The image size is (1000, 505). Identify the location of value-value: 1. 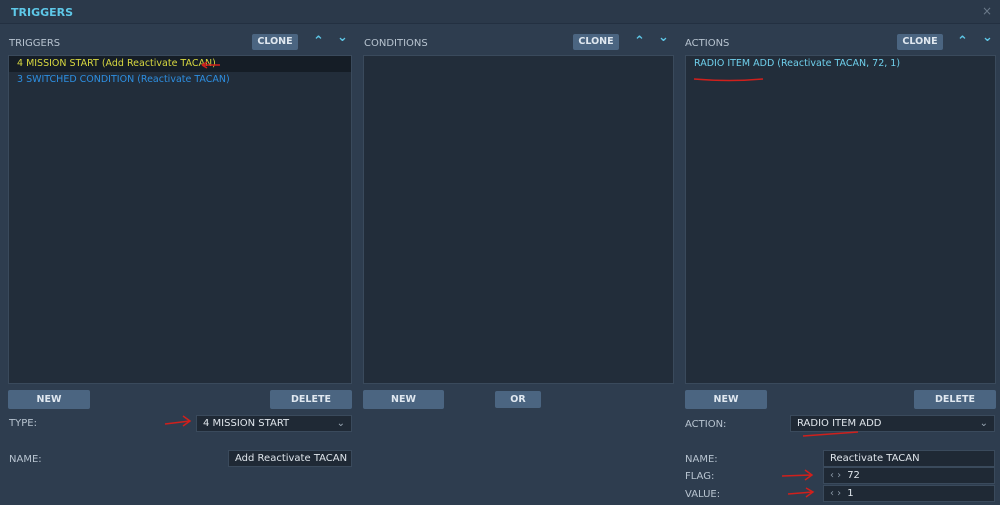
(850, 493).